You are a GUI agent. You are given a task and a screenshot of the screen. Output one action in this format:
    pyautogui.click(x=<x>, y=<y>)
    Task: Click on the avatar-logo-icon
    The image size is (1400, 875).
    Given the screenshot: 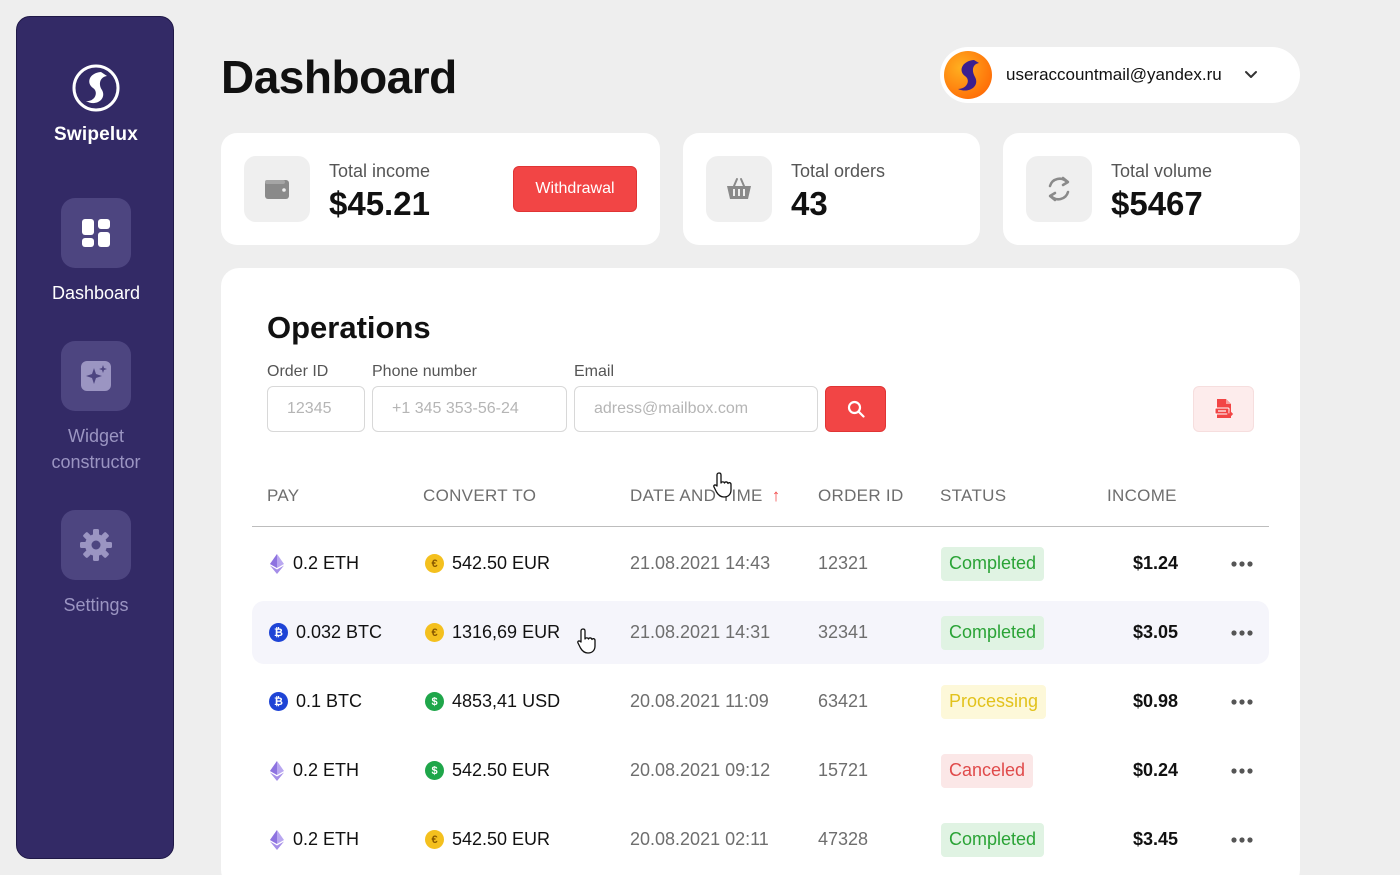 What is the action you would take?
    pyautogui.click(x=968, y=75)
    